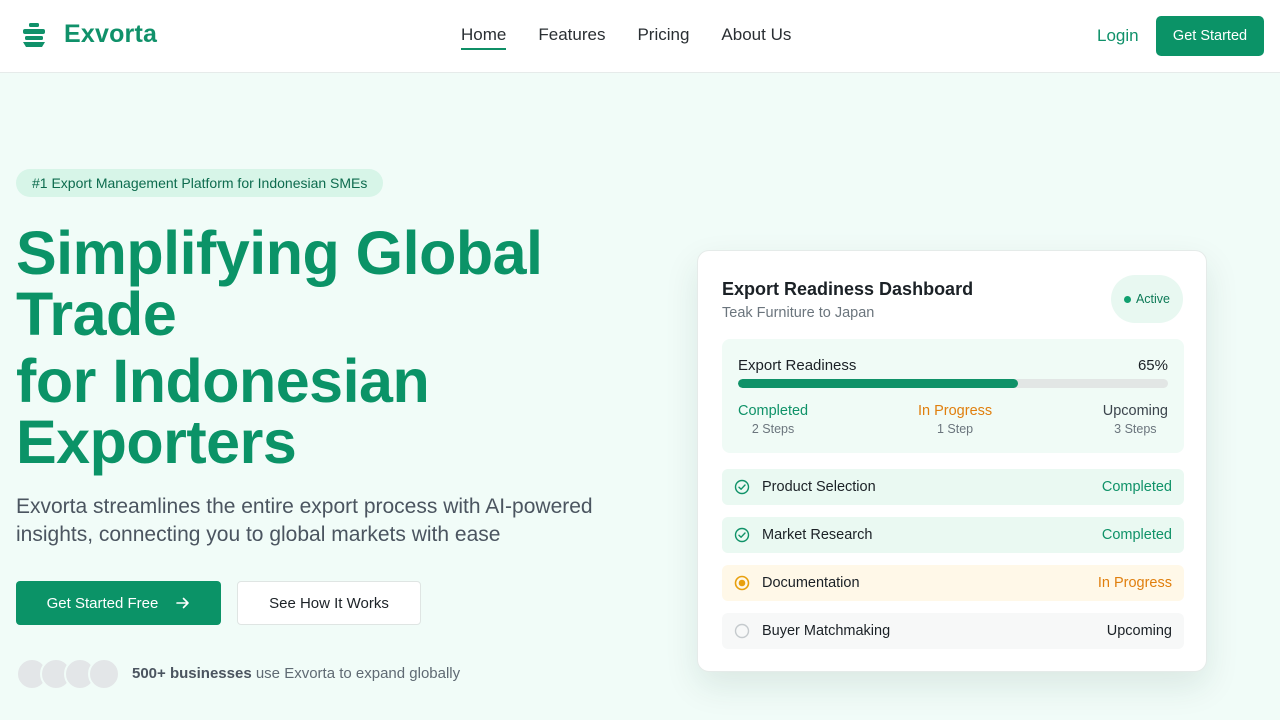 This screenshot has height=720, width=1280. What do you see at coordinates (953, 631) in the screenshot?
I see `step-buyer-matchmaking: Buyer Matchmaking Upcoming` at bounding box center [953, 631].